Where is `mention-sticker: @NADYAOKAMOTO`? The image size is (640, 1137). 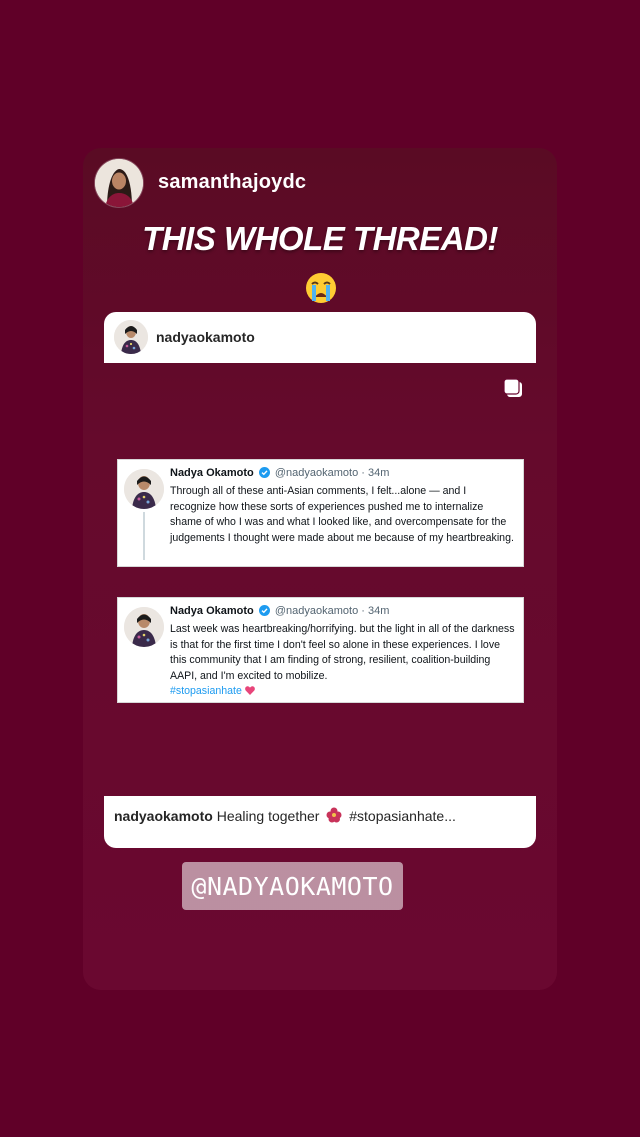 mention-sticker: @NADYAOKAMOTO is located at coordinates (292, 886).